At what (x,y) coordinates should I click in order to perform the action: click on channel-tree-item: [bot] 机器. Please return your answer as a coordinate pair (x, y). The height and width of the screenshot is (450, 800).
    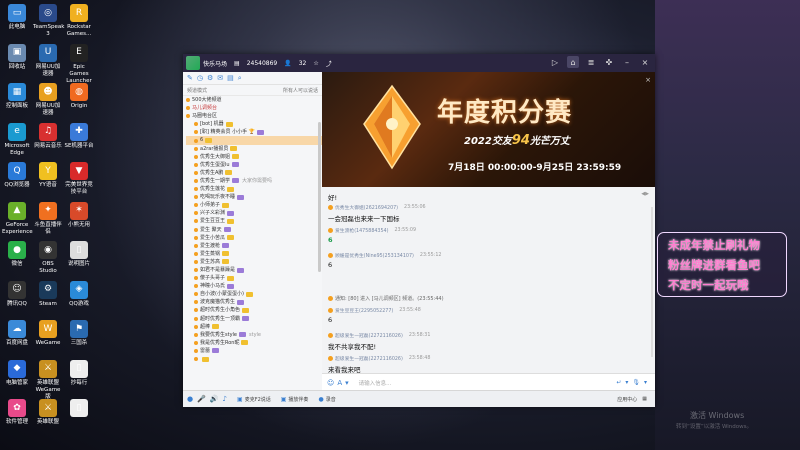
    Looking at the image, I should click on (254, 124).